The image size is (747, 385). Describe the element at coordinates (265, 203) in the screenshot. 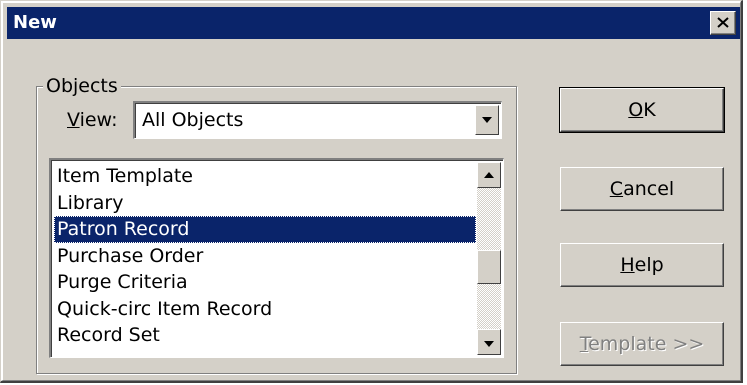

I see `list-item: Library` at that location.